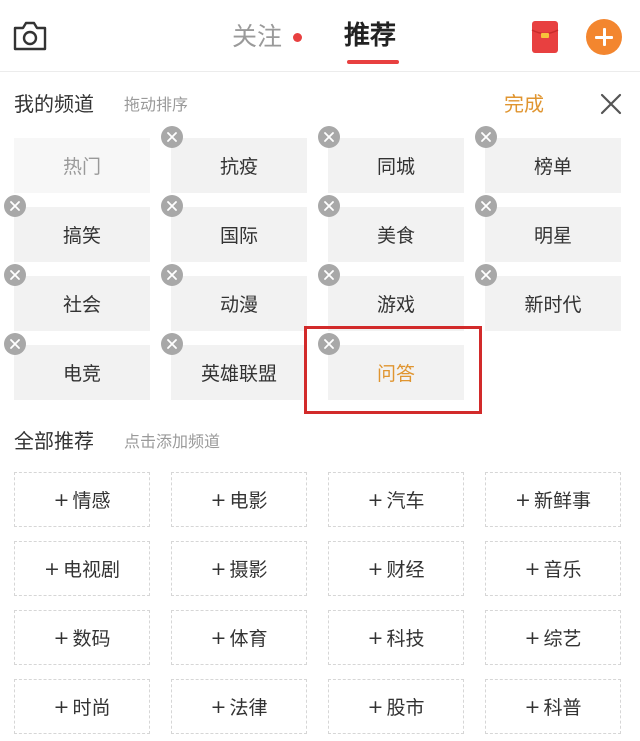 The image size is (640, 741). I want to click on channel-label: 游戏, so click(395, 305).